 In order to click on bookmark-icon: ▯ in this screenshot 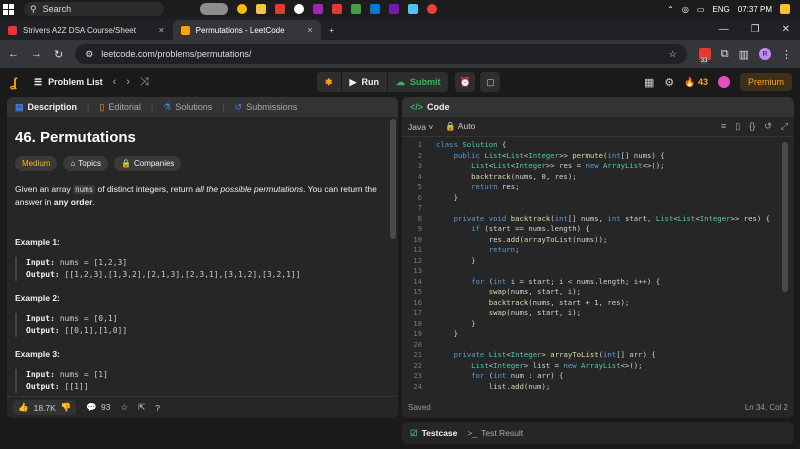, I will do `click(737, 126)`.